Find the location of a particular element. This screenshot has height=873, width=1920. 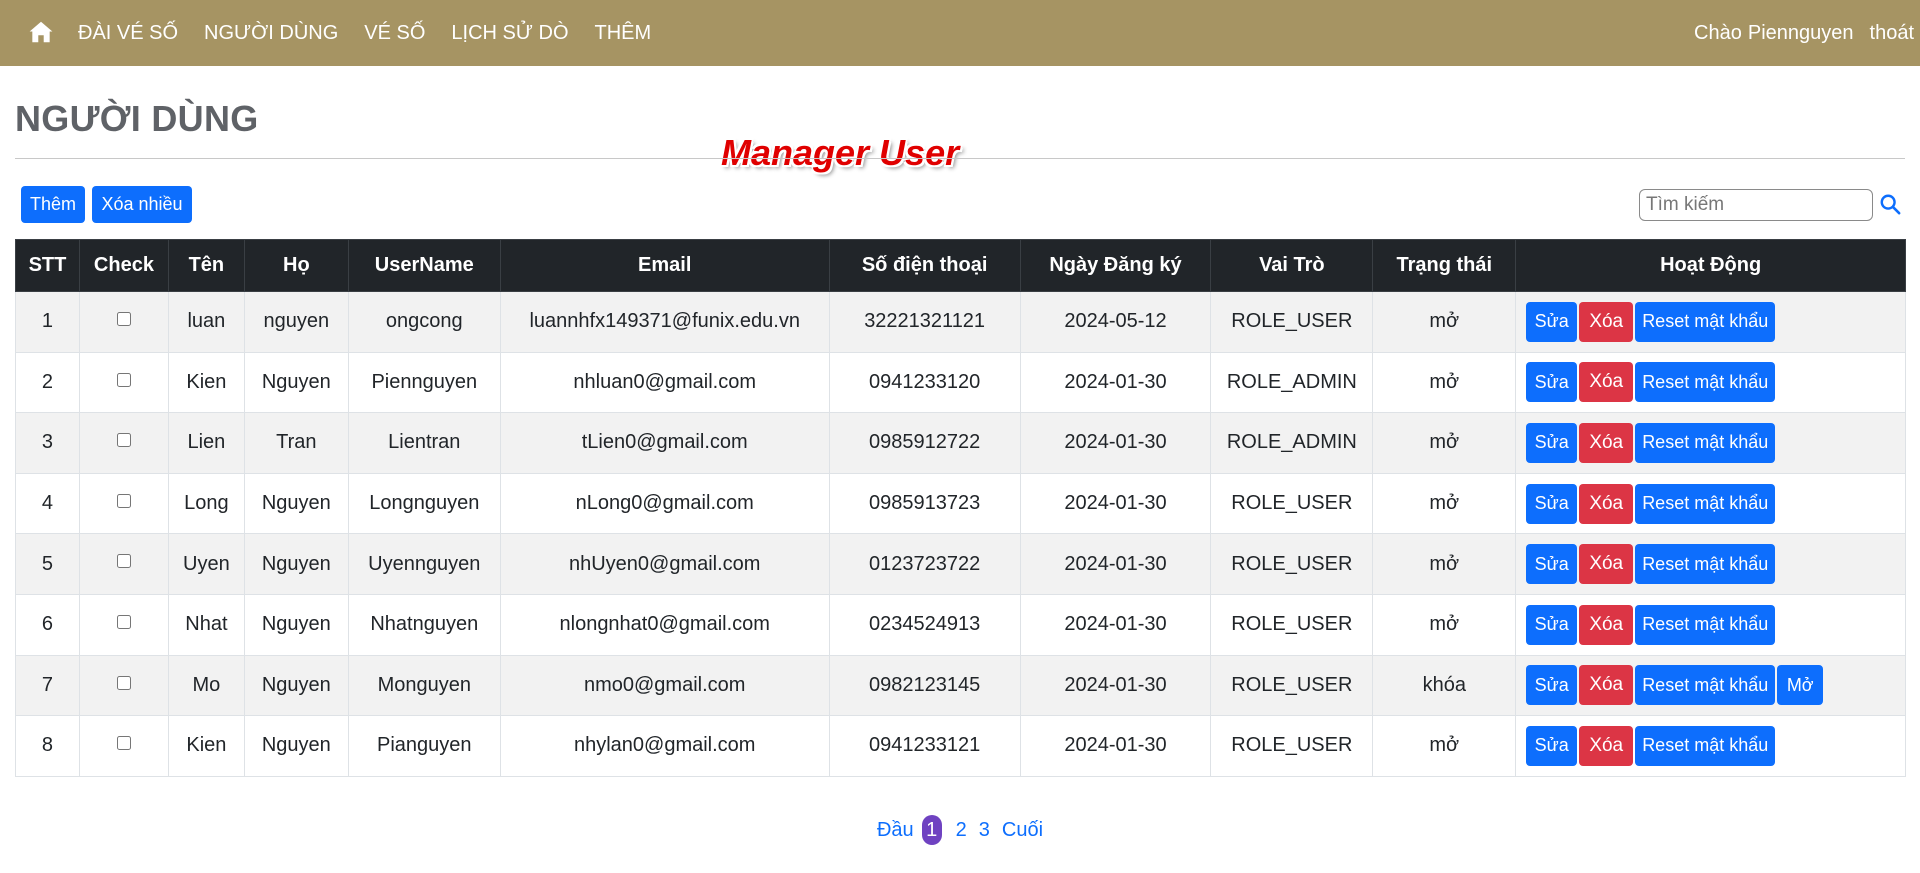

unlock-button: Mở is located at coordinates (1800, 685).